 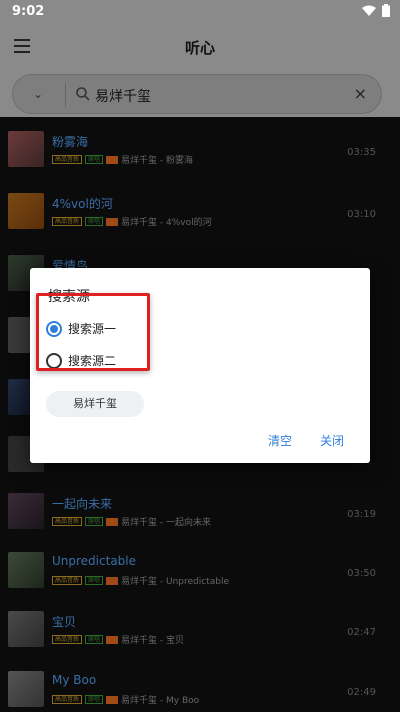 What do you see at coordinates (332, 440) in the screenshot?
I see `close-button: 关闭` at bounding box center [332, 440].